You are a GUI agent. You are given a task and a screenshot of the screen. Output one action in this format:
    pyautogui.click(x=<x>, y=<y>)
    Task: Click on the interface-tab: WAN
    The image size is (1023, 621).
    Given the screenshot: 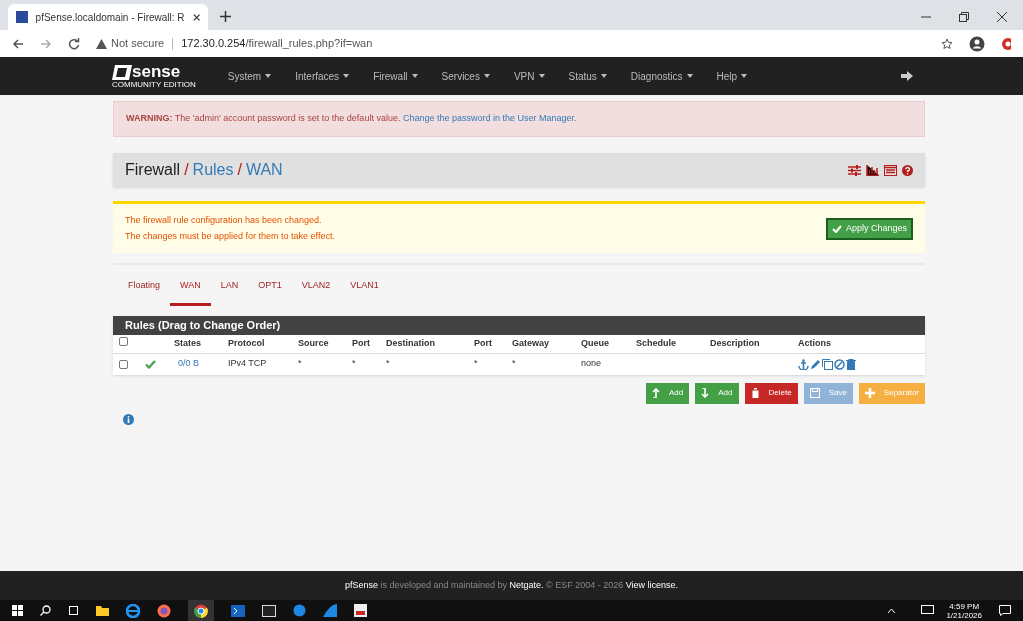 What is the action you would take?
    pyautogui.click(x=190, y=292)
    